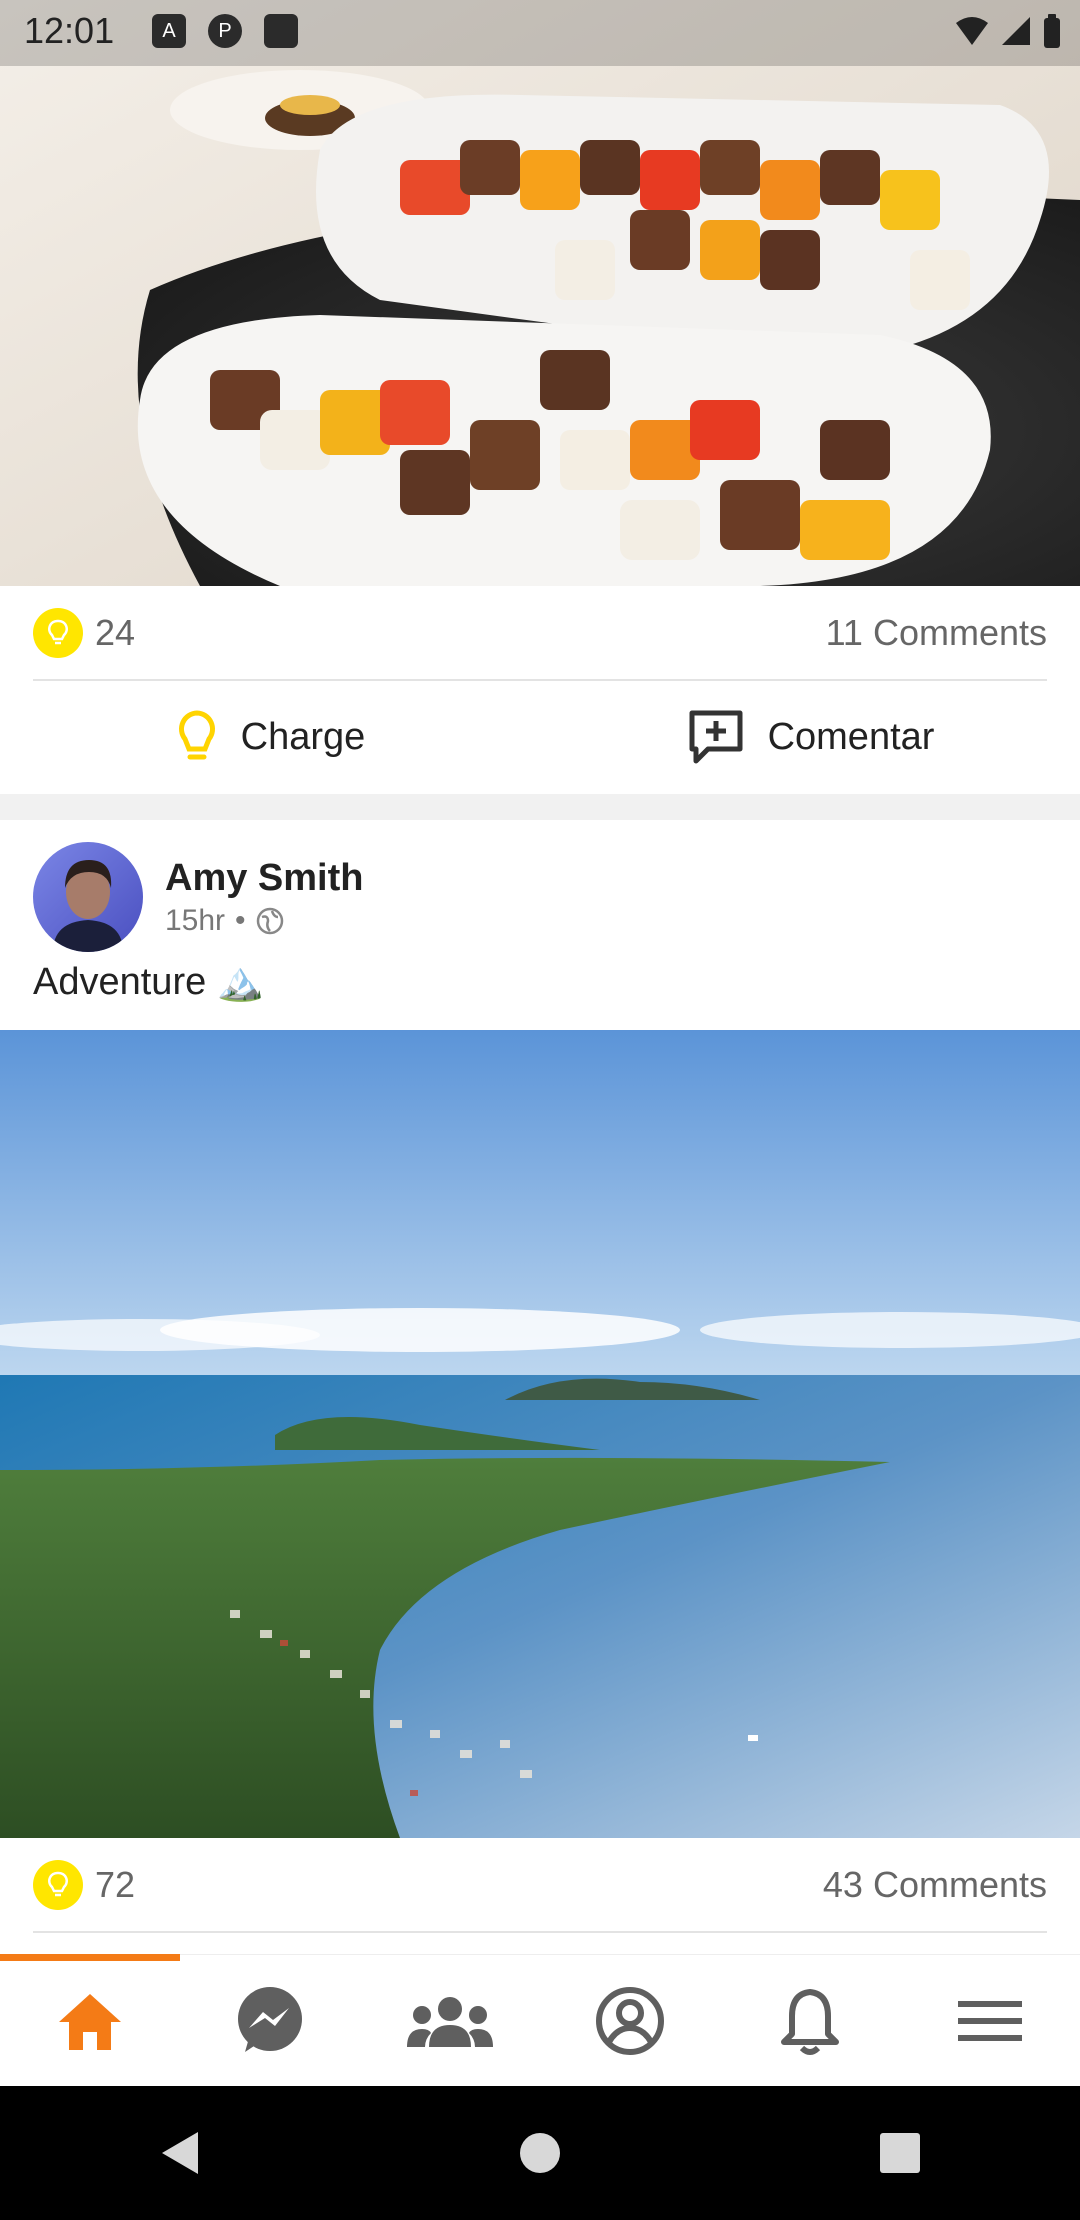 The height and width of the screenshot is (2220, 1080). Describe the element at coordinates (540, 680) in the screenshot. I see `post-1-divider` at that location.